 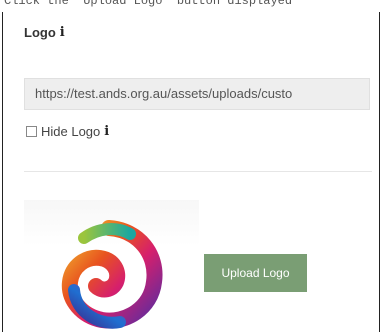 What do you see at coordinates (148, 4) in the screenshot?
I see `caption-text: Click the "Upload Logo" button displayed` at bounding box center [148, 4].